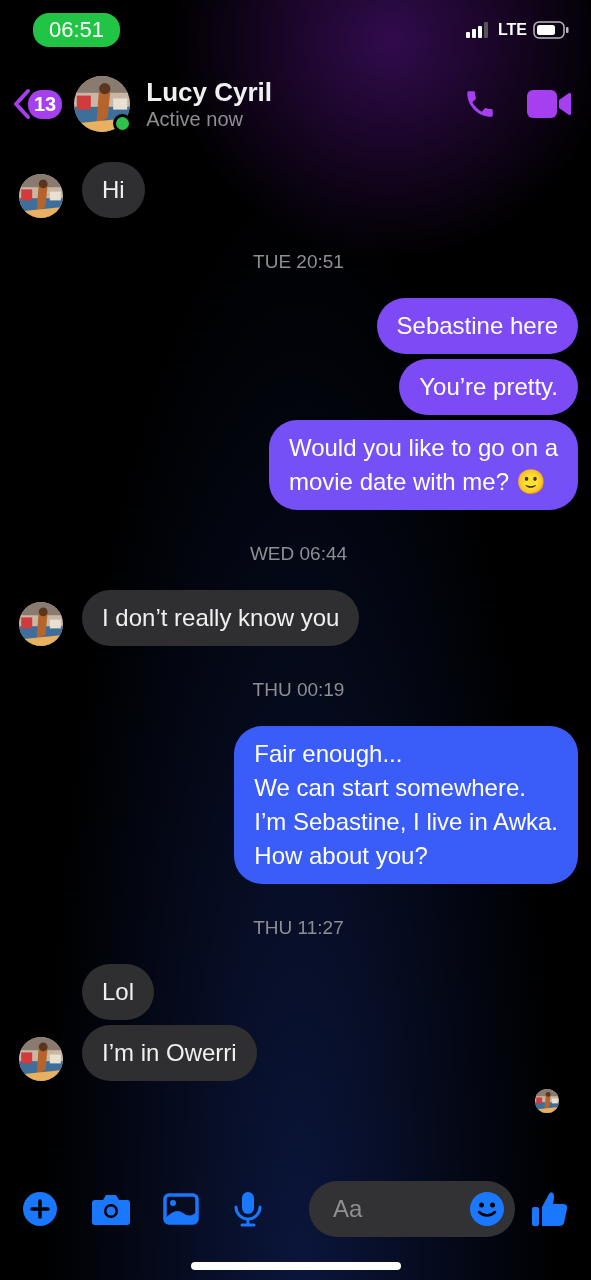 The height and width of the screenshot is (1280, 591). Describe the element at coordinates (406, 805) in the screenshot. I see `message-bubble: Fair enough... We can start somewhere. I’m Sebastine, I live in Awka. How about you?` at that location.